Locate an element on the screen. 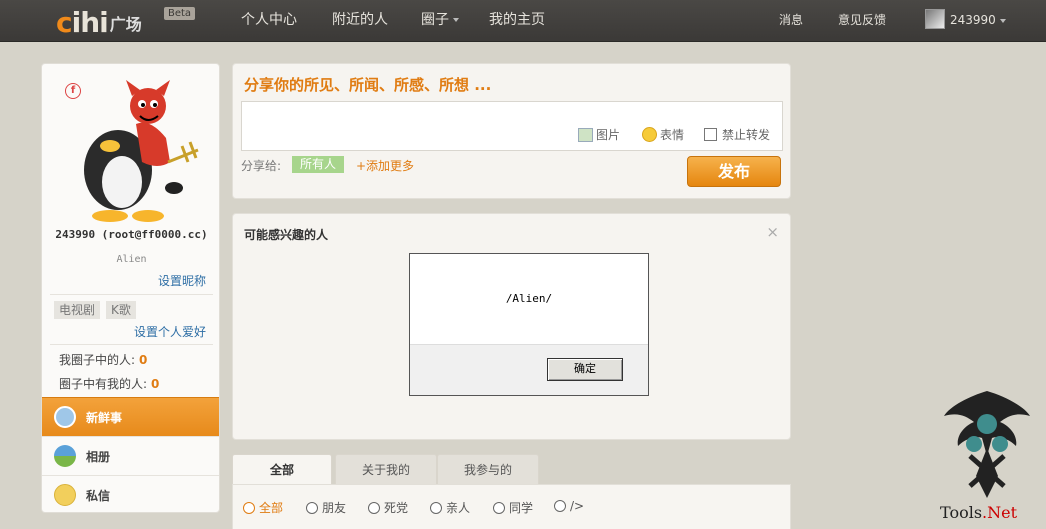  no-repost-checkbox: 禁止转发 is located at coordinates (737, 134).